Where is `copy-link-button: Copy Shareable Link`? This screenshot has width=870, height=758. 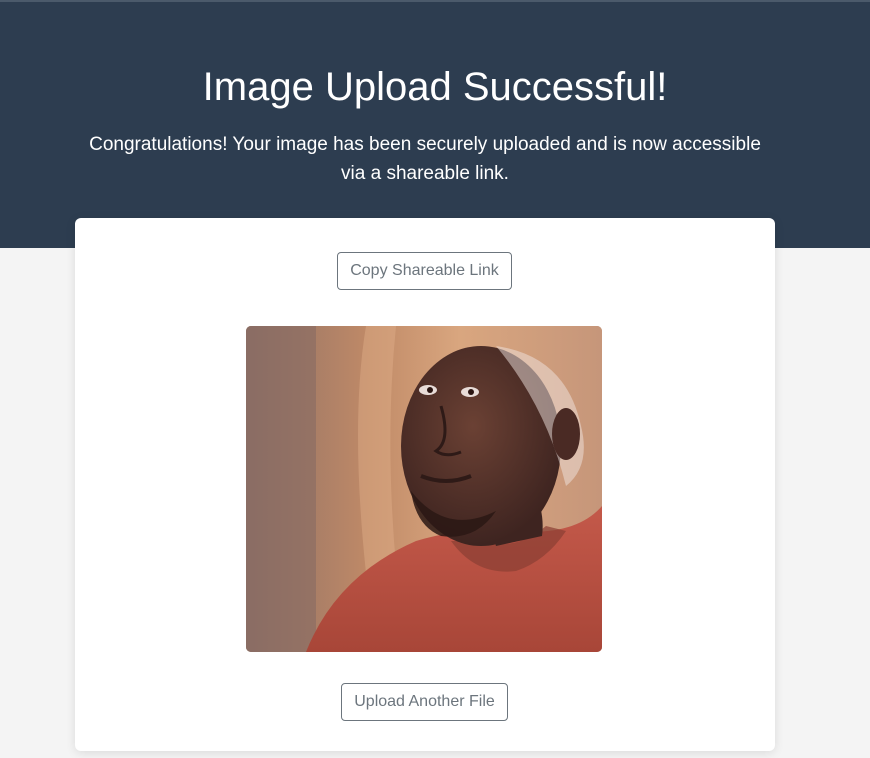 copy-link-button: Copy Shareable Link is located at coordinates (424, 271).